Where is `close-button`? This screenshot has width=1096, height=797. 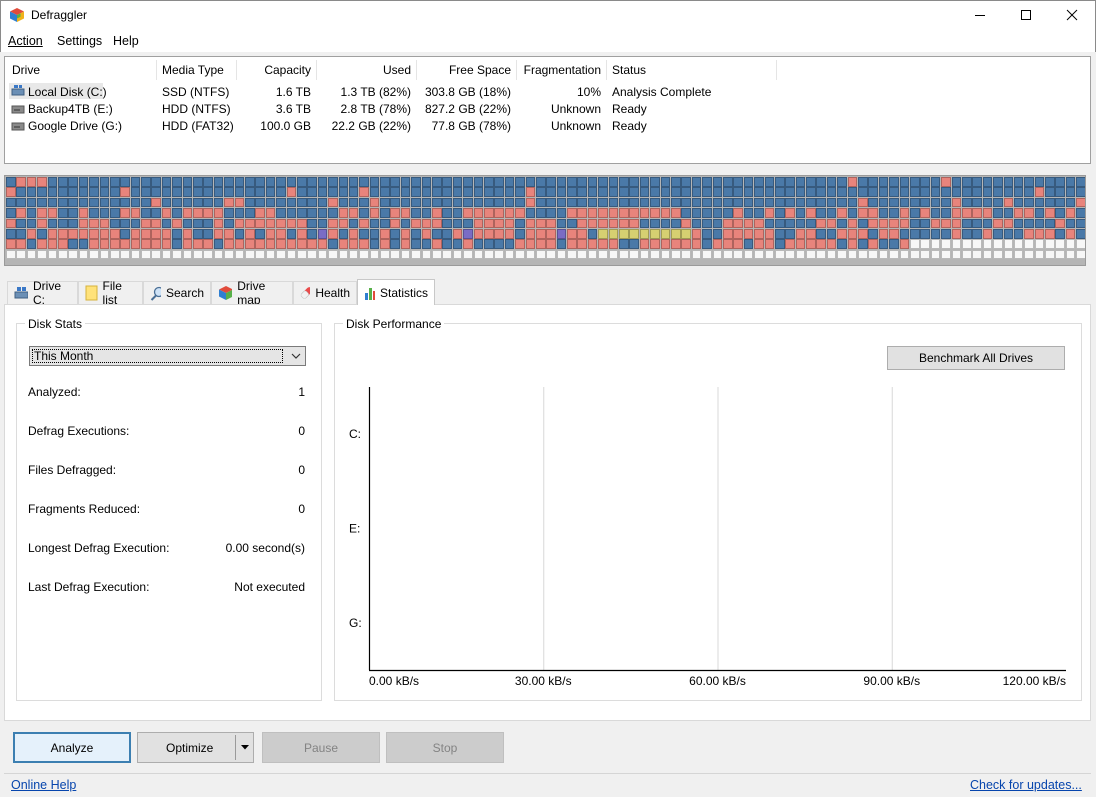
close-button is located at coordinates (1072, 15).